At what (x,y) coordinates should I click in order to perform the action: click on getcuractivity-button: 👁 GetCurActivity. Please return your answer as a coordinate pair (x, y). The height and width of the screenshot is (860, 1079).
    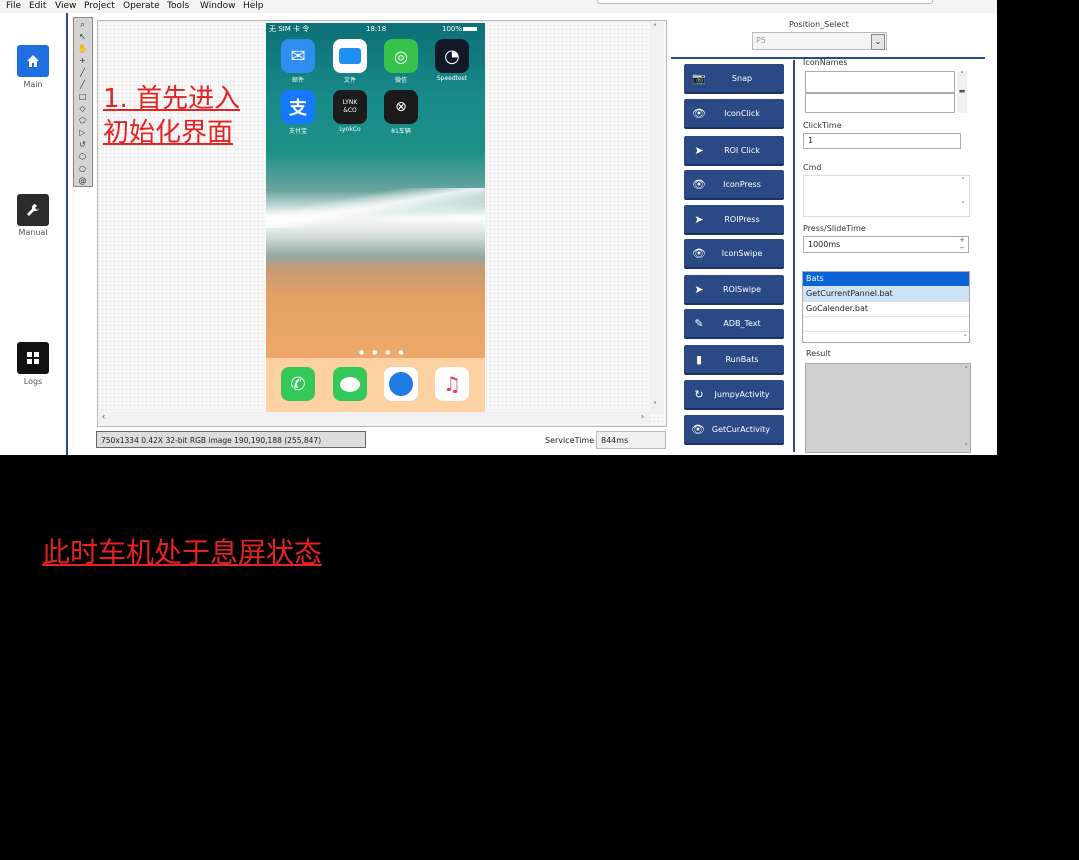
    Looking at the image, I should click on (734, 430).